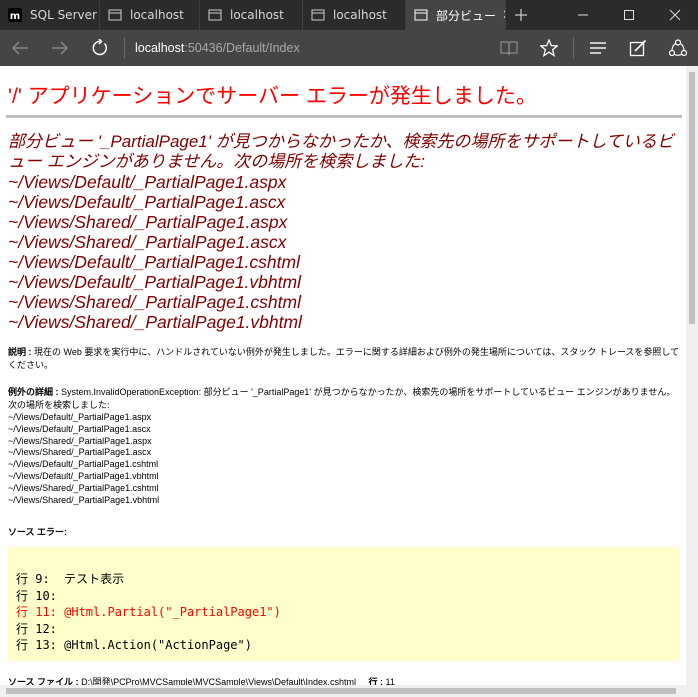 This screenshot has width=698, height=697. Describe the element at coordinates (84, 499) in the screenshot. I see `exception-path: ~/Views/Shared/_PartialPage1.vbhtml` at that location.